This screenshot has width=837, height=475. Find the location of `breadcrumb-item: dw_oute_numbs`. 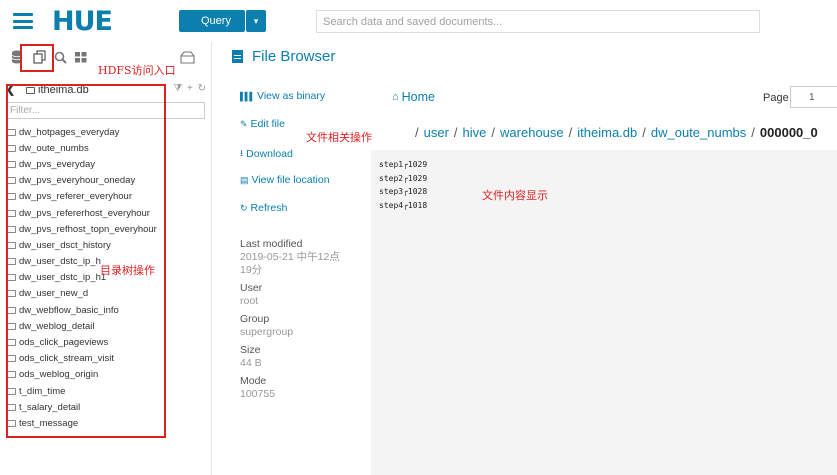

breadcrumb-item: dw_oute_numbs is located at coordinates (698, 132).